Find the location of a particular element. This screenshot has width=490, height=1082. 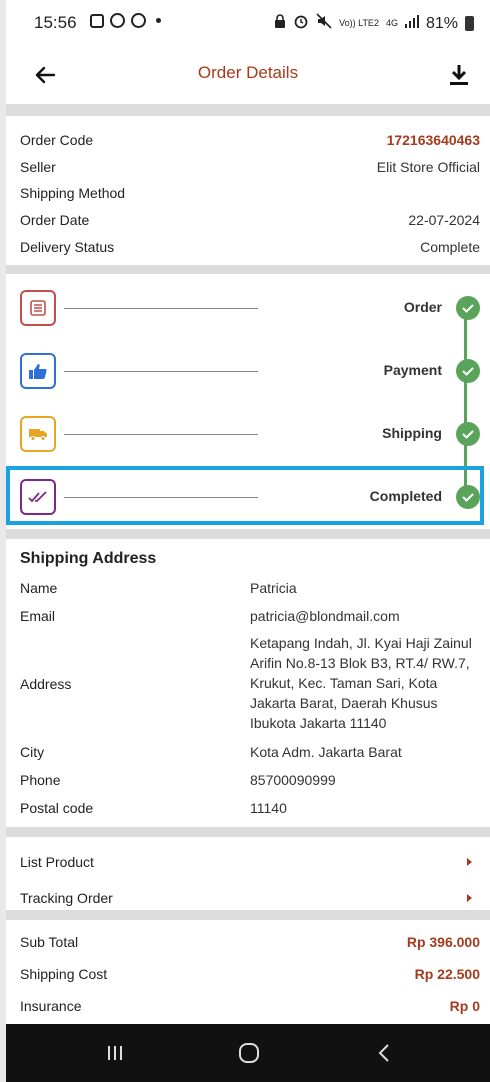

seller-label: Seller is located at coordinates (38, 167).